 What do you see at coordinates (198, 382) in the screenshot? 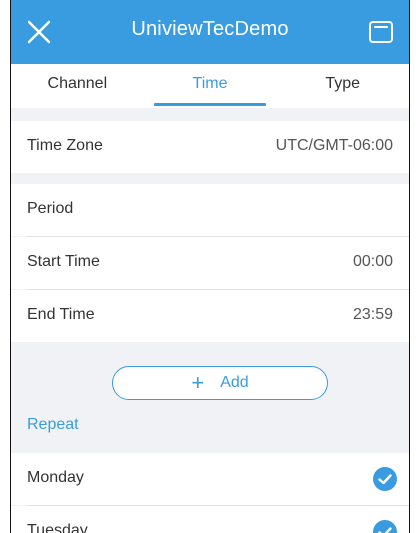
I see `plus-icon: +` at bounding box center [198, 382].